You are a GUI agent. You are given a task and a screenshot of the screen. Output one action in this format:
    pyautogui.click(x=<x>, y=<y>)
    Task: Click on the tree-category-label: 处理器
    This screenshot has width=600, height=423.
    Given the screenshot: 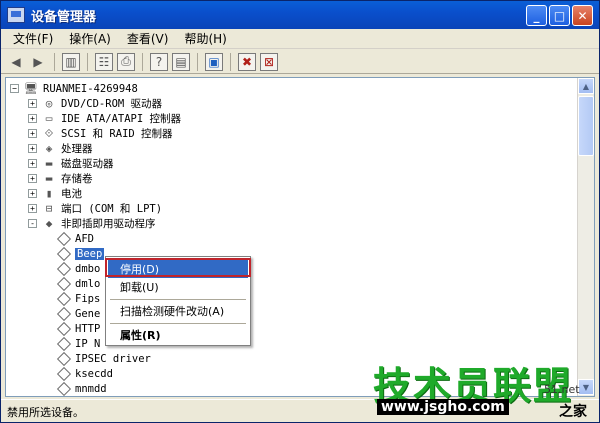 What is the action you would take?
    pyautogui.click(x=77, y=149)
    